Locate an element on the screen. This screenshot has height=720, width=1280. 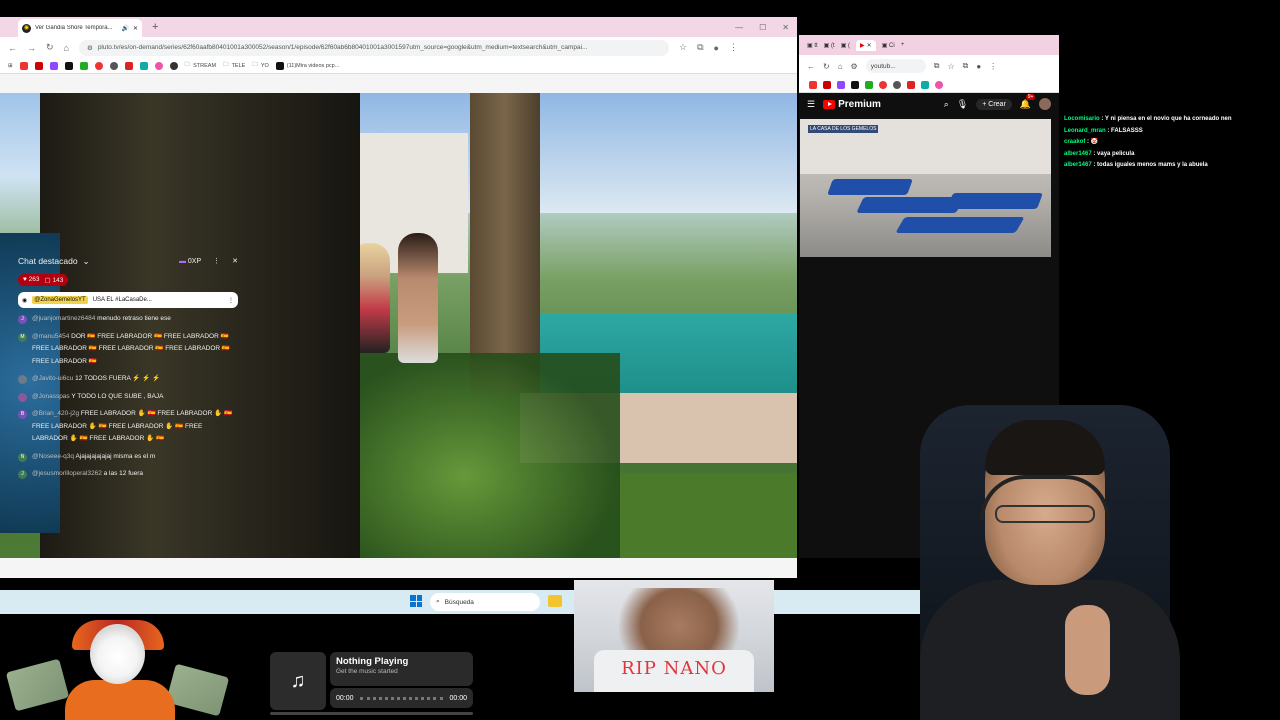
twitch-text: FALSASSS is located at coordinates (1127, 130).